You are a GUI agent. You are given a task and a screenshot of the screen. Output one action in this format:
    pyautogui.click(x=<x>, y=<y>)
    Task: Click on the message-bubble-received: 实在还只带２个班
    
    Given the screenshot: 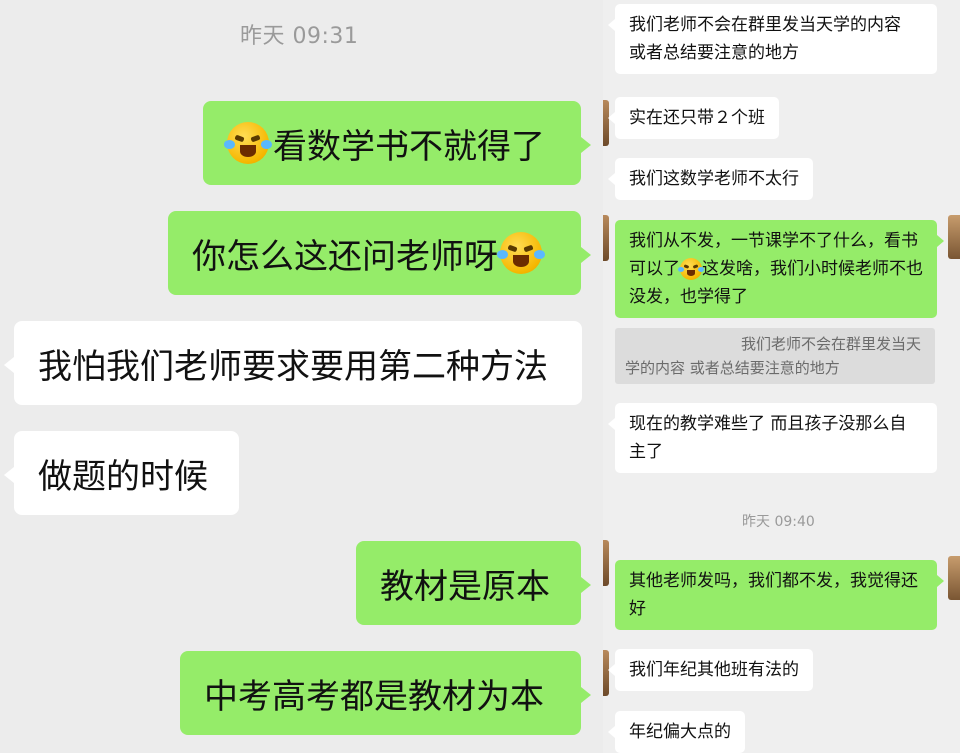 What is the action you would take?
    pyautogui.click(x=693, y=118)
    